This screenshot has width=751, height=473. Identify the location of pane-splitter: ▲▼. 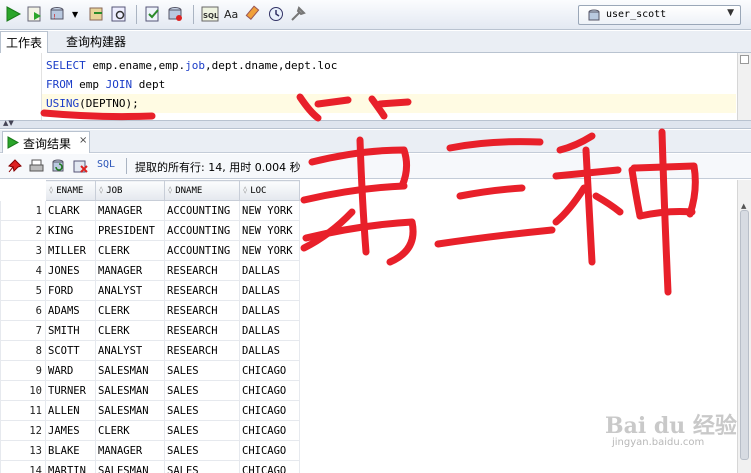
(375, 124).